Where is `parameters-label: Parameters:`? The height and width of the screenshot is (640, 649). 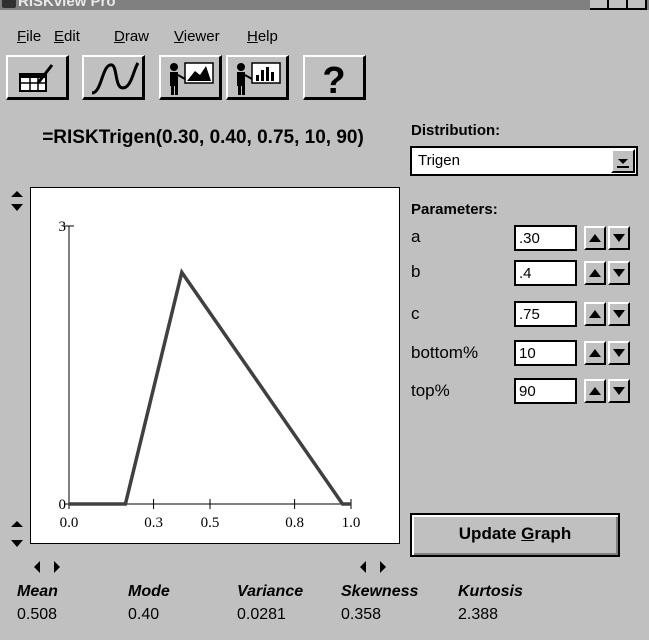
parameters-label: Parameters: is located at coordinates (454, 209).